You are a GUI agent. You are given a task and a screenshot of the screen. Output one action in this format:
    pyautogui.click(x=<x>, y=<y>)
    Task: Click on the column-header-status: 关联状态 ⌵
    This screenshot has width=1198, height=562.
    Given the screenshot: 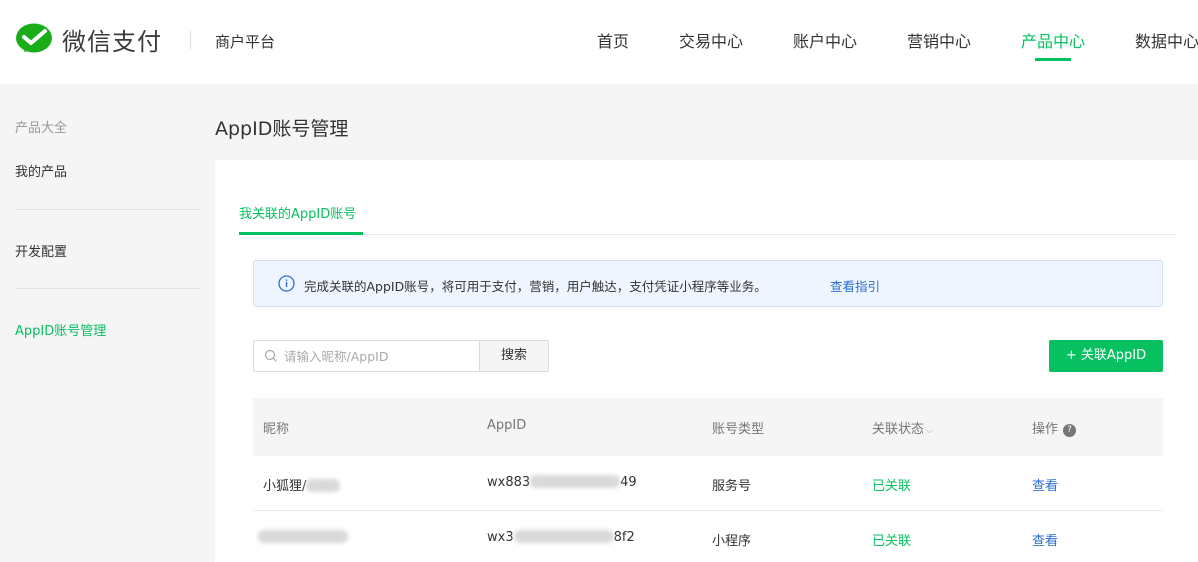 What is the action you would take?
    pyautogui.click(x=902, y=427)
    